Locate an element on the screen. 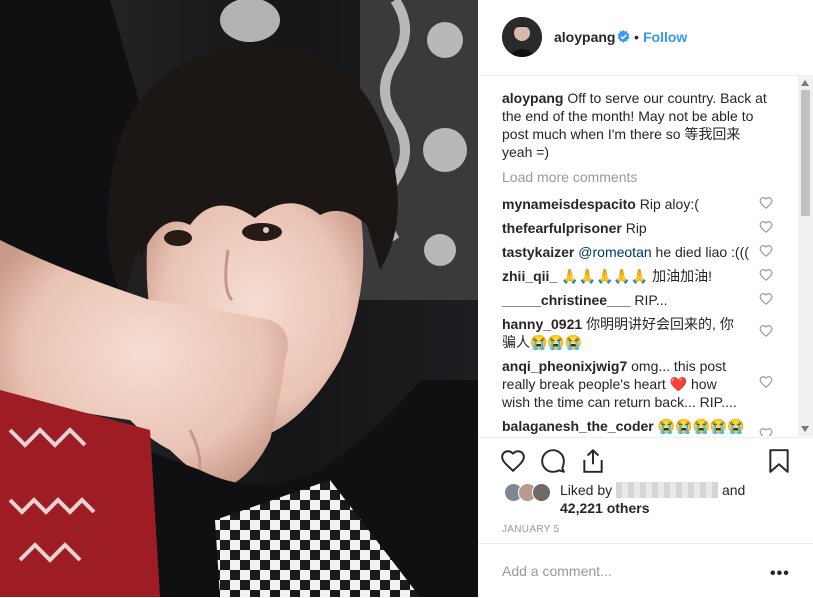 The width and height of the screenshot is (813, 598). liker-avatar is located at coordinates (541, 492).